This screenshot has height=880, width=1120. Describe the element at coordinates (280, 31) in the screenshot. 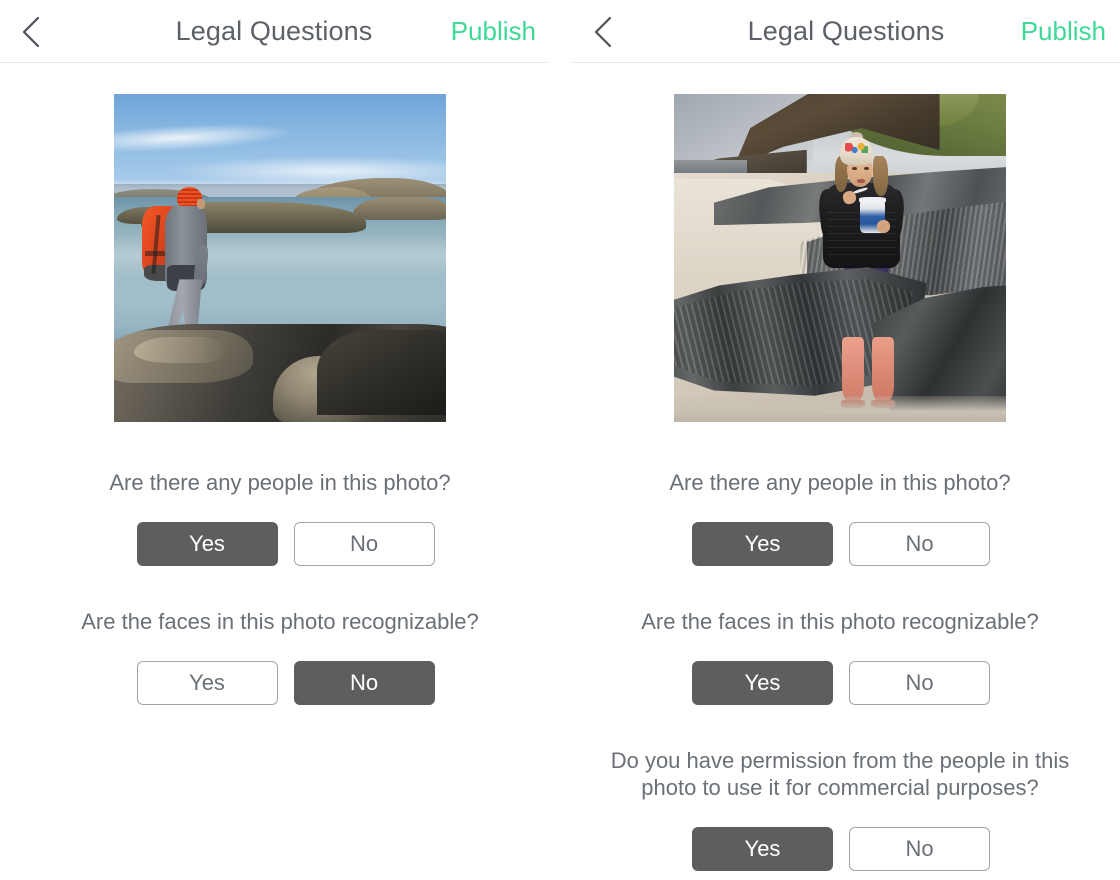

I see `navbar-left: Legal Questions Publish` at that location.